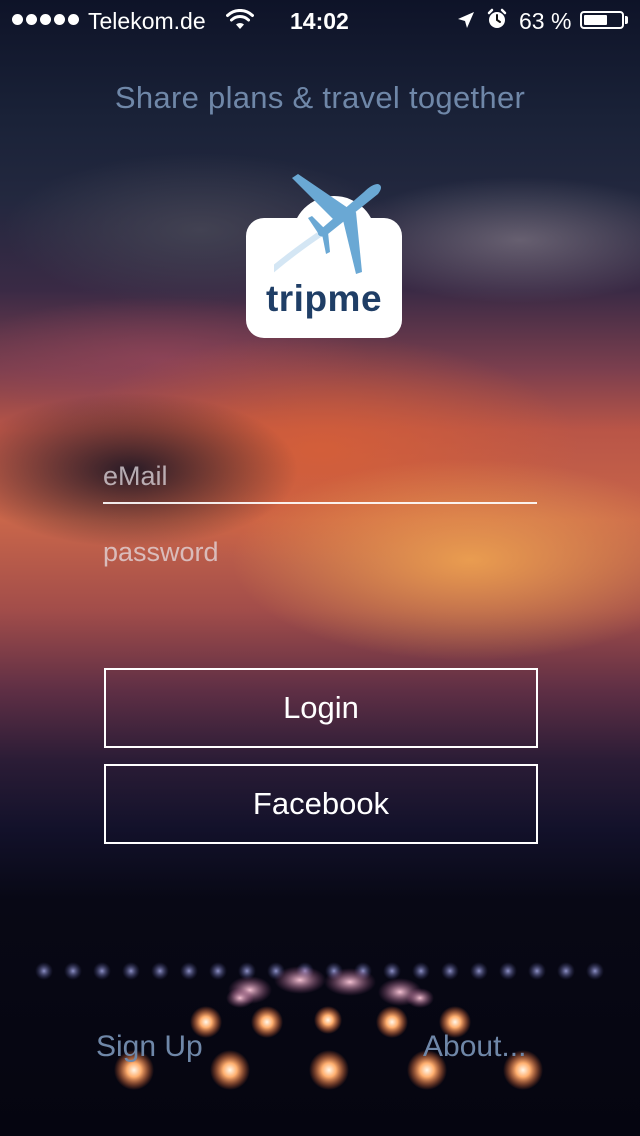  What do you see at coordinates (321, 708) in the screenshot?
I see `login-button: Login` at bounding box center [321, 708].